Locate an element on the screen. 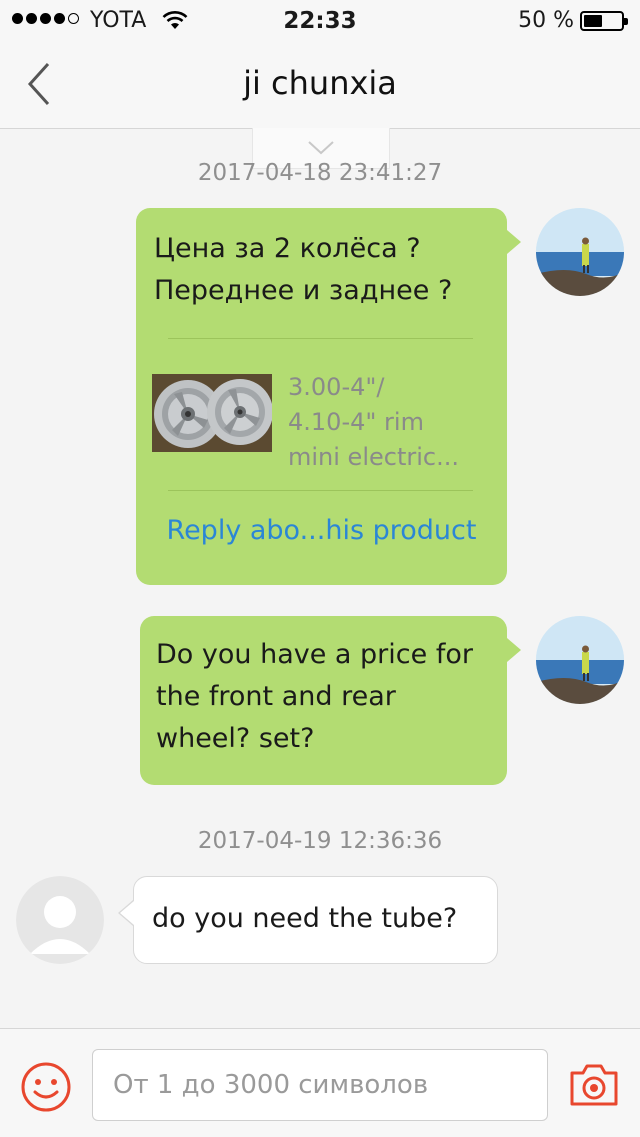  product-title-line: 3.00-4"/ is located at coordinates (336, 387).